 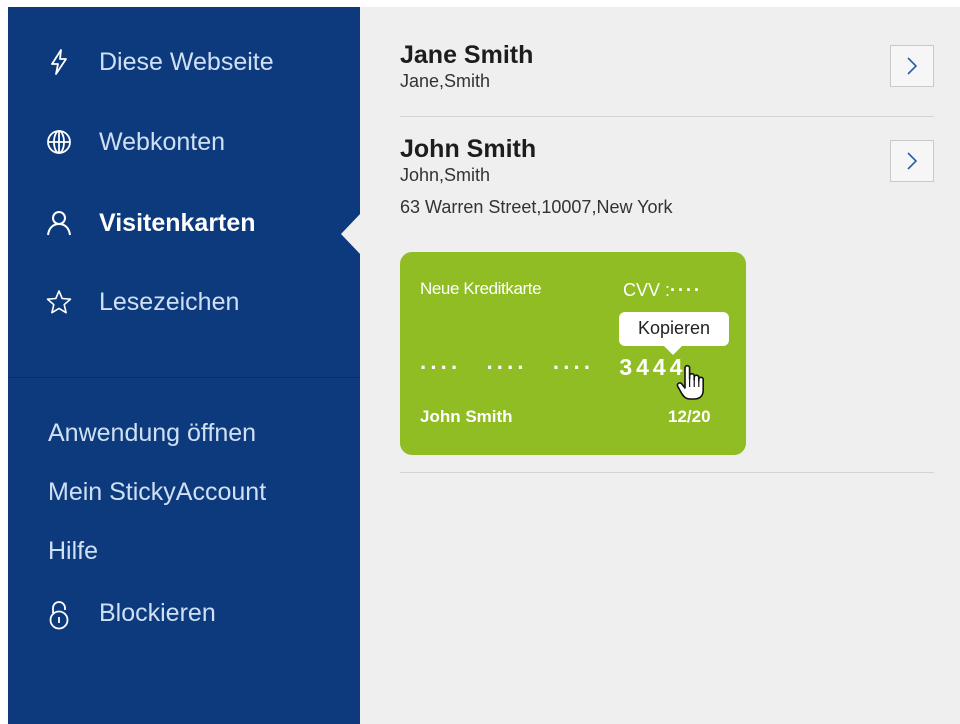 What do you see at coordinates (152, 433) in the screenshot?
I see `open-application-link: Anwendung öffnen` at bounding box center [152, 433].